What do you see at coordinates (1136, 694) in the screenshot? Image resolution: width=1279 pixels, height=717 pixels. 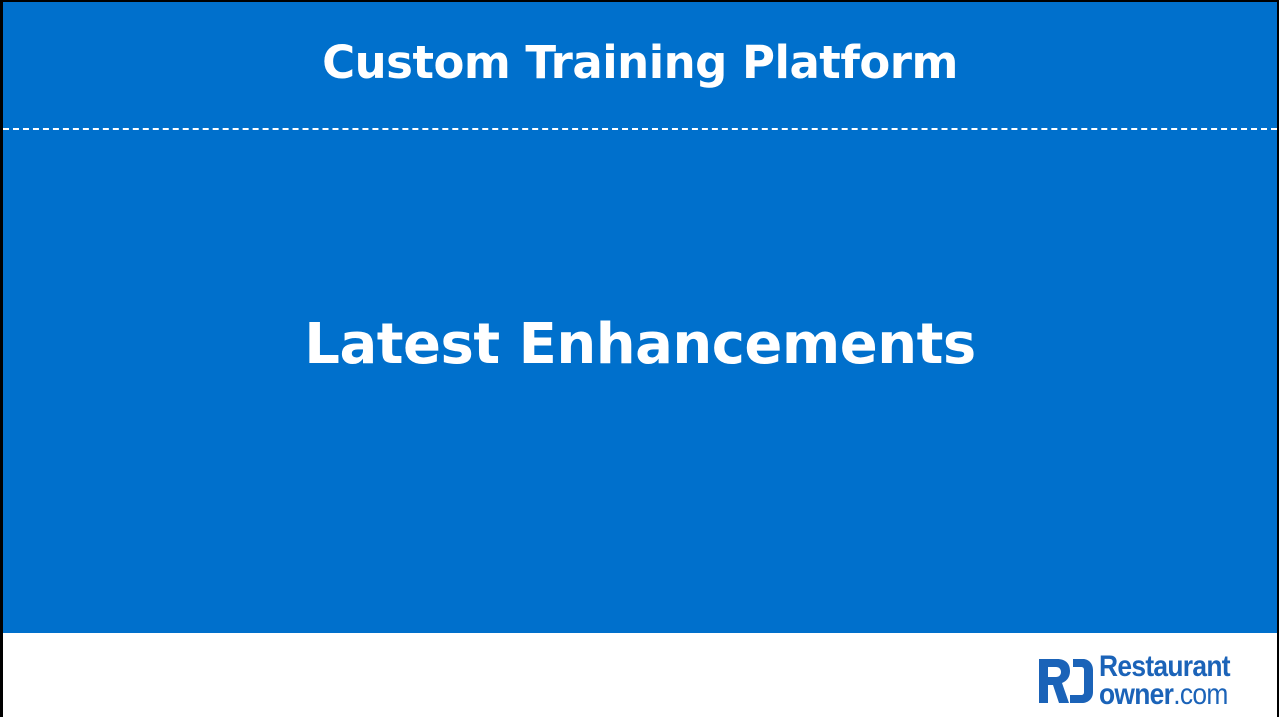 I see `logo-owner-text: owner` at bounding box center [1136, 694].